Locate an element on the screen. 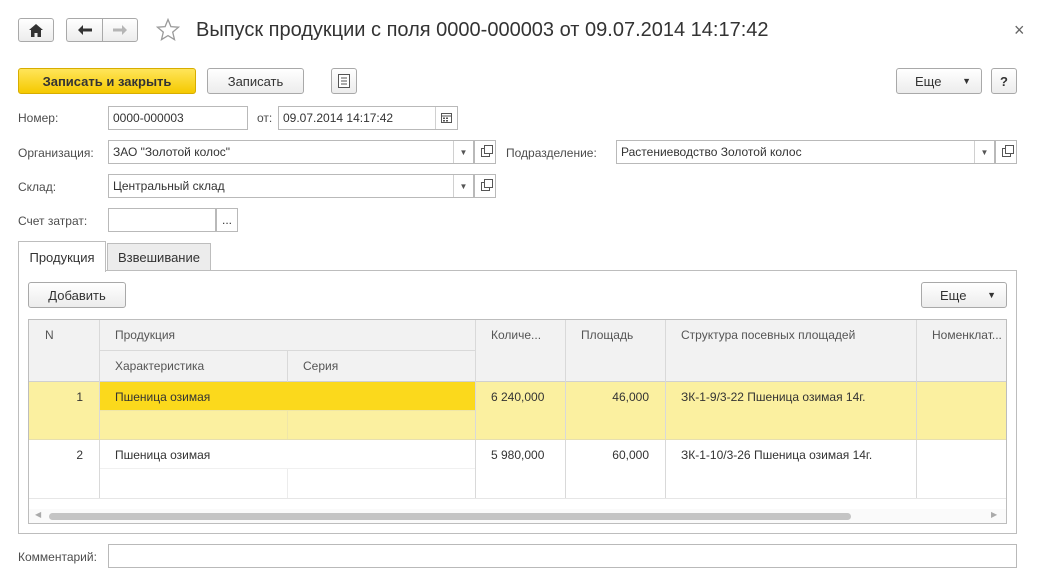 This screenshot has width=1041, height=583. document-print-button is located at coordinates (344, 81).